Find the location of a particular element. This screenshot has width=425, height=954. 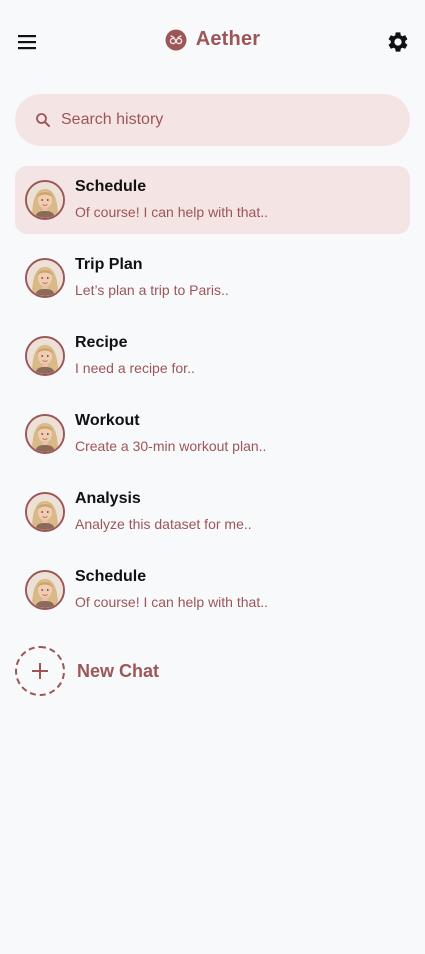

history-item-title: Analysis is located at coordinates (108, 498).